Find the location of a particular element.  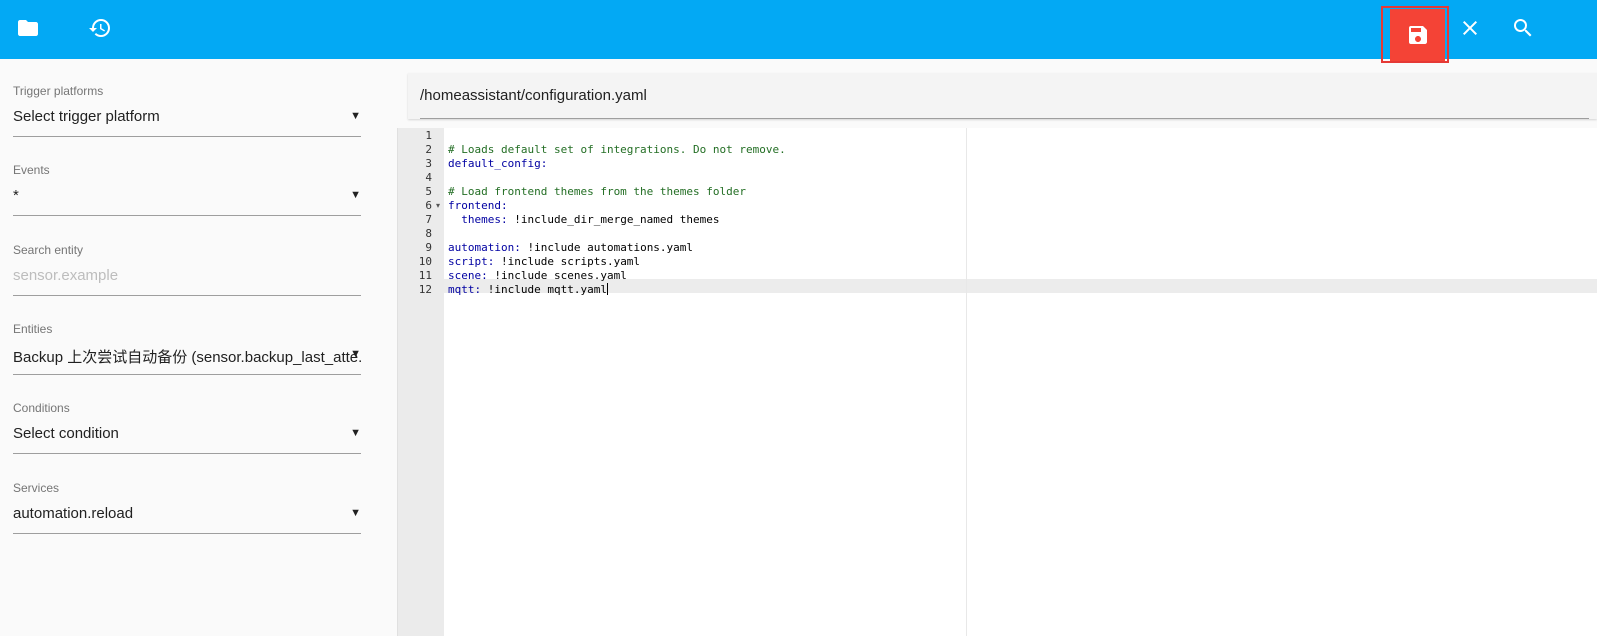

events-select: Events * ▼ is located at coordinates (187, 189).